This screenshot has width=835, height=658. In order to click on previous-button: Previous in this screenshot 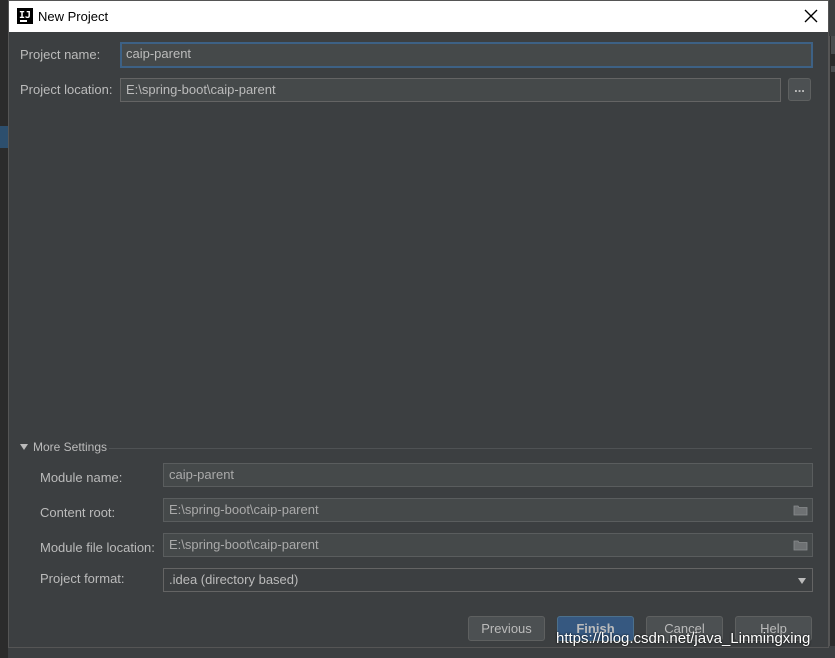, I will do `click(506, 628)`.